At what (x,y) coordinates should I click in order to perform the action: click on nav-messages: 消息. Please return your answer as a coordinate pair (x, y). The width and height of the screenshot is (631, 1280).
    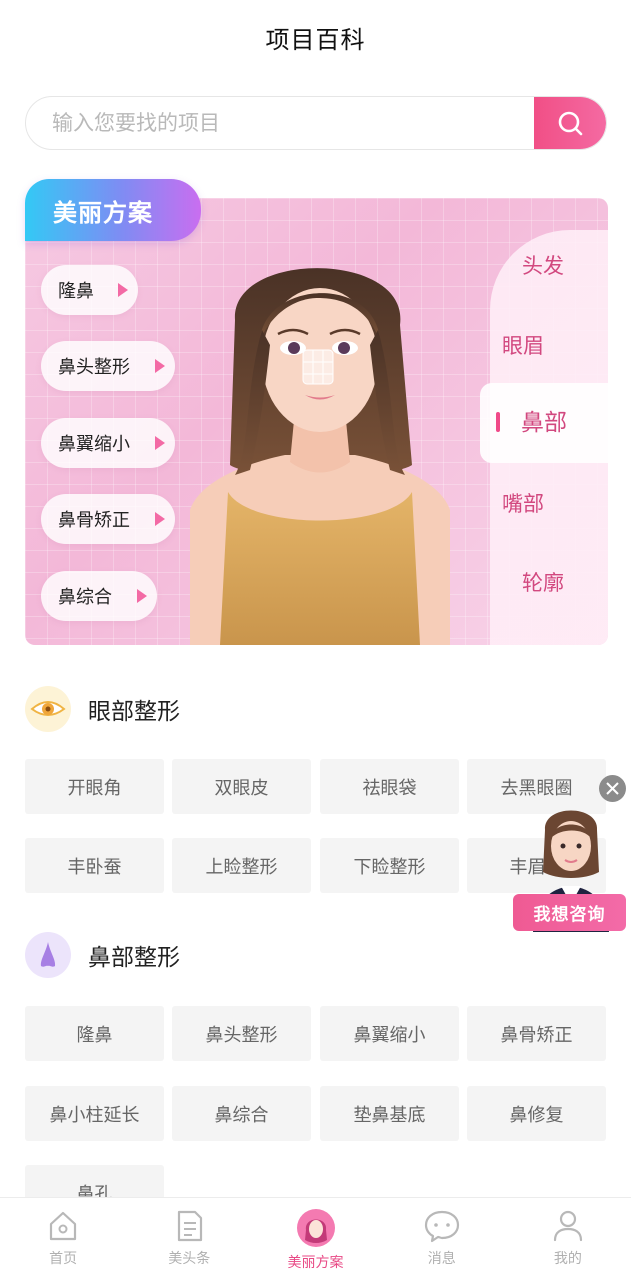
    Looking at the image, I should click on (442, 1239).